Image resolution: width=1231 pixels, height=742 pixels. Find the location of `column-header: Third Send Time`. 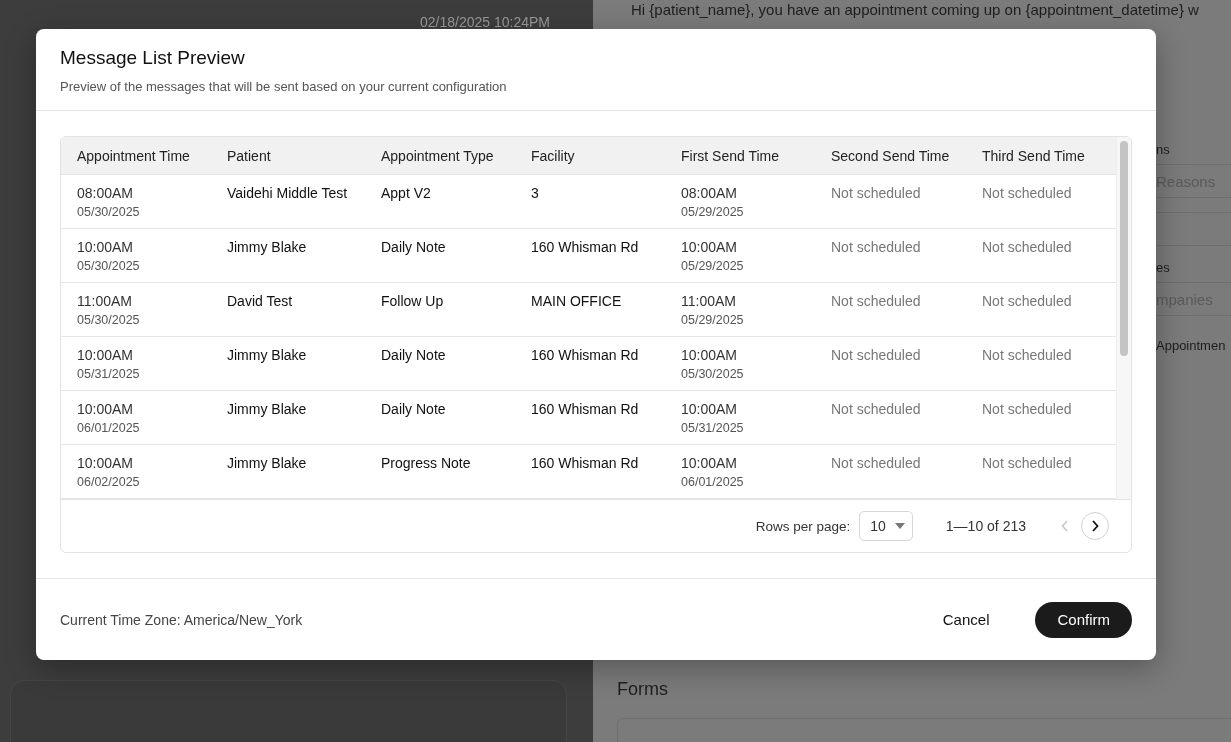

column-header: Third Send Time is located at coordinates (1034, 155).